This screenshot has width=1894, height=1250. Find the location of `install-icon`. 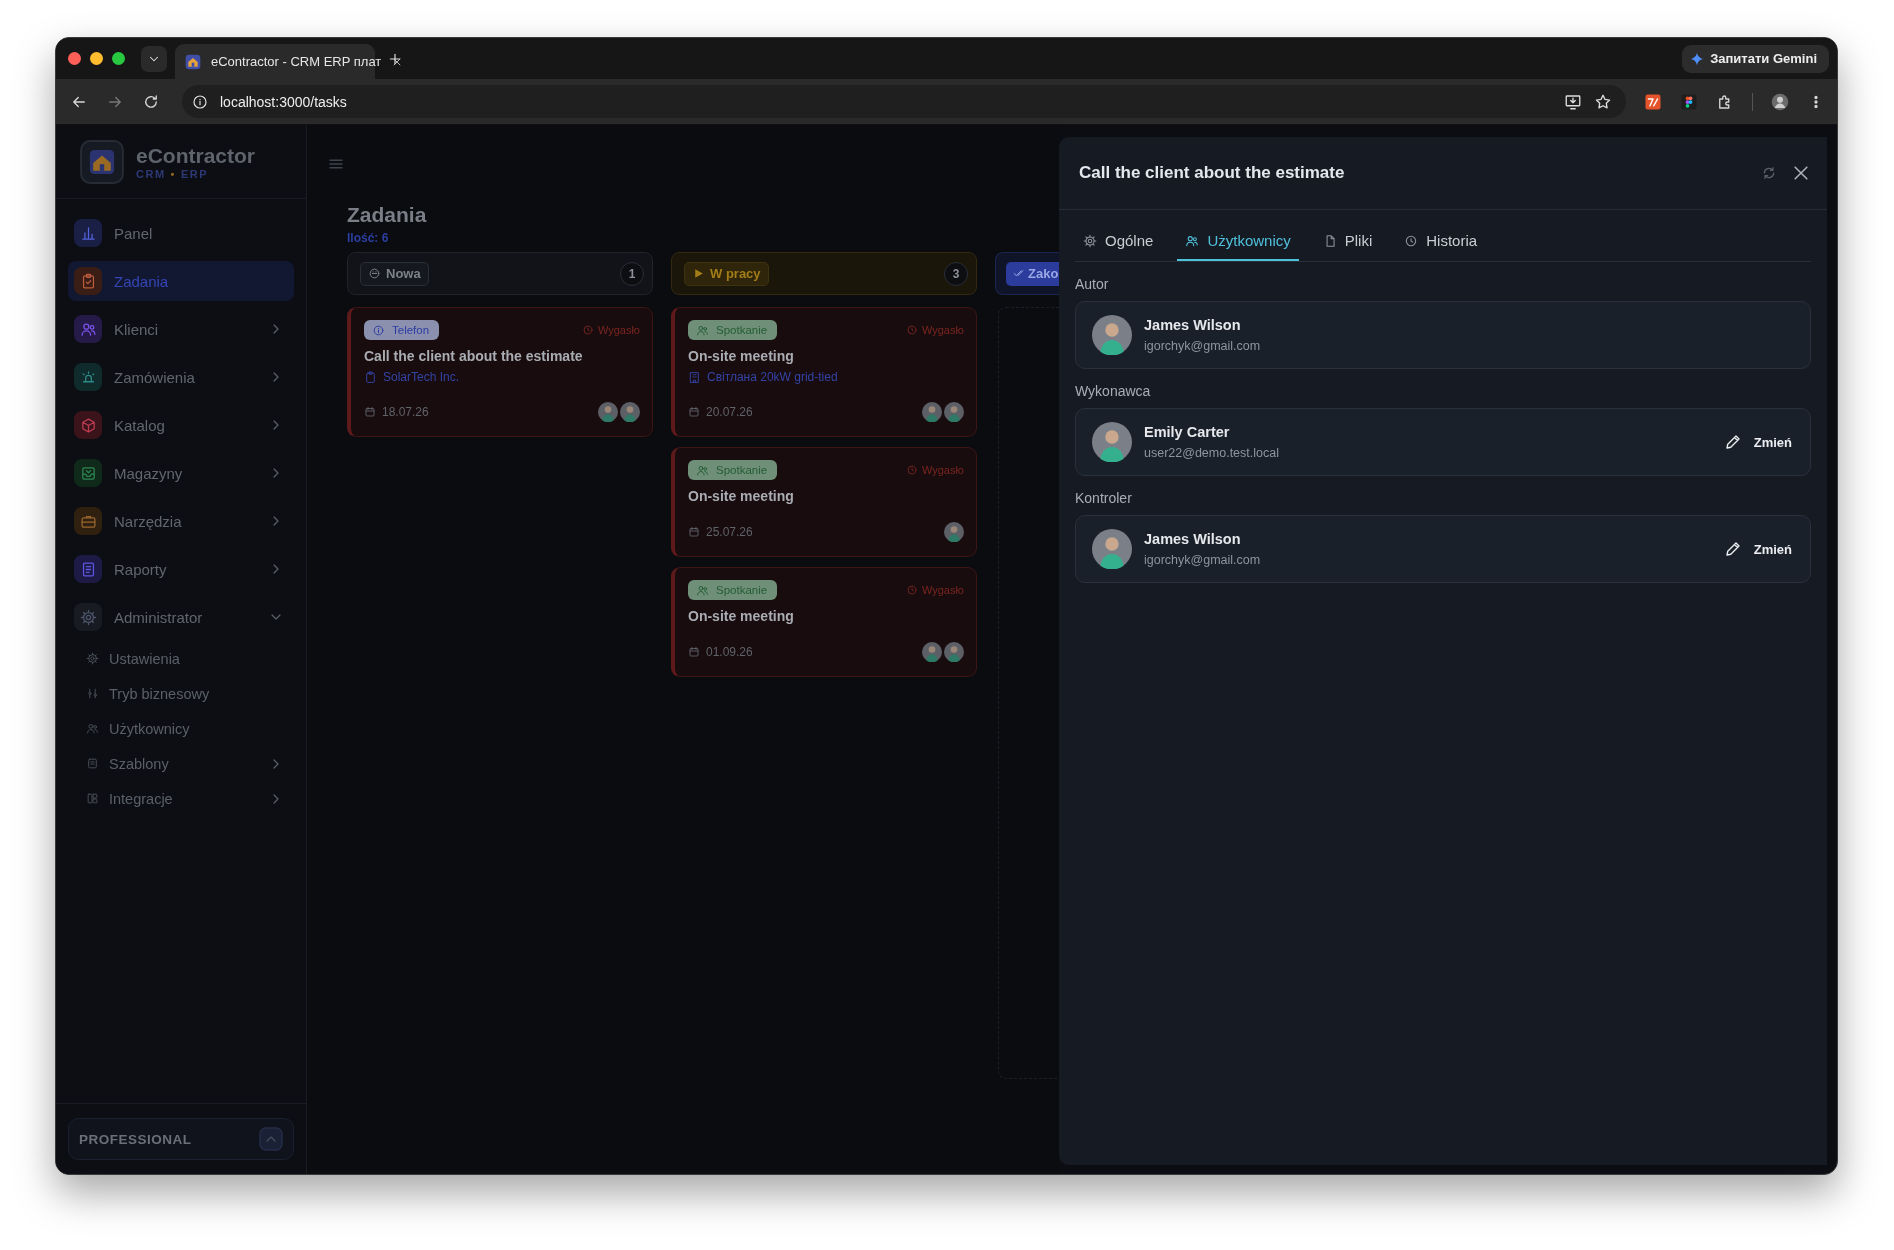

install-icon is located at coordinates (1573, 101).